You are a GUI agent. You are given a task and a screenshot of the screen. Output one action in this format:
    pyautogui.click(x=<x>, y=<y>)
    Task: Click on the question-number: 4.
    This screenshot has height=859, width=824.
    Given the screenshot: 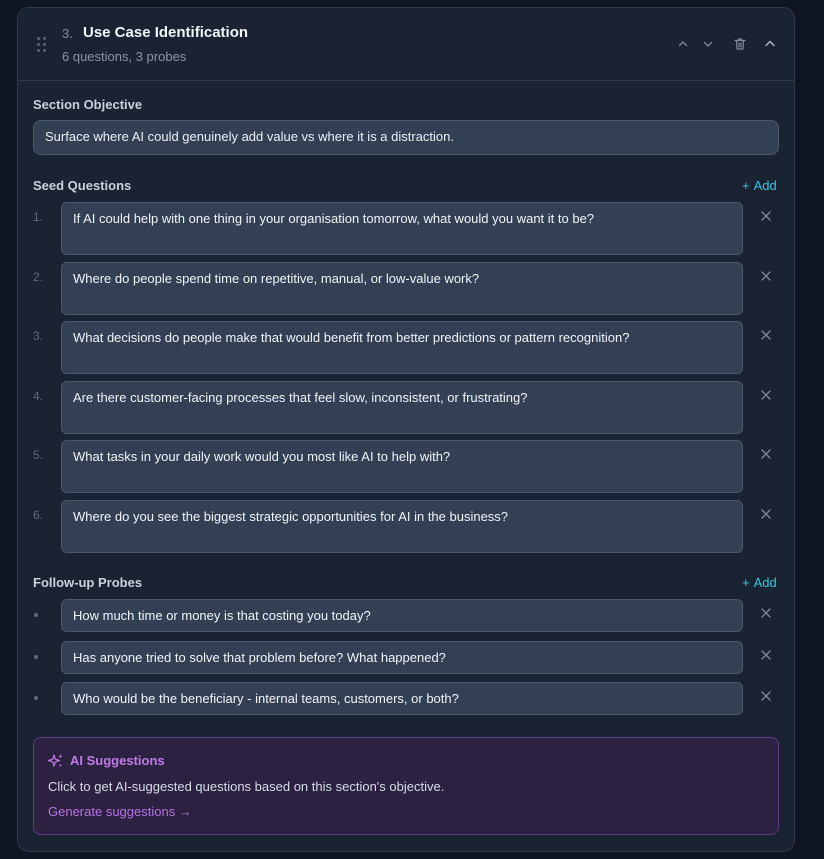 What is the action you would take?
    pyautogui.click(x=38, y=396)
    